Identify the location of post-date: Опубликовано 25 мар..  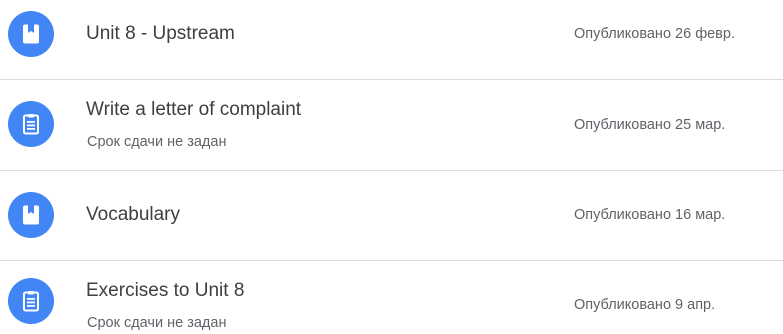
(650, 125).